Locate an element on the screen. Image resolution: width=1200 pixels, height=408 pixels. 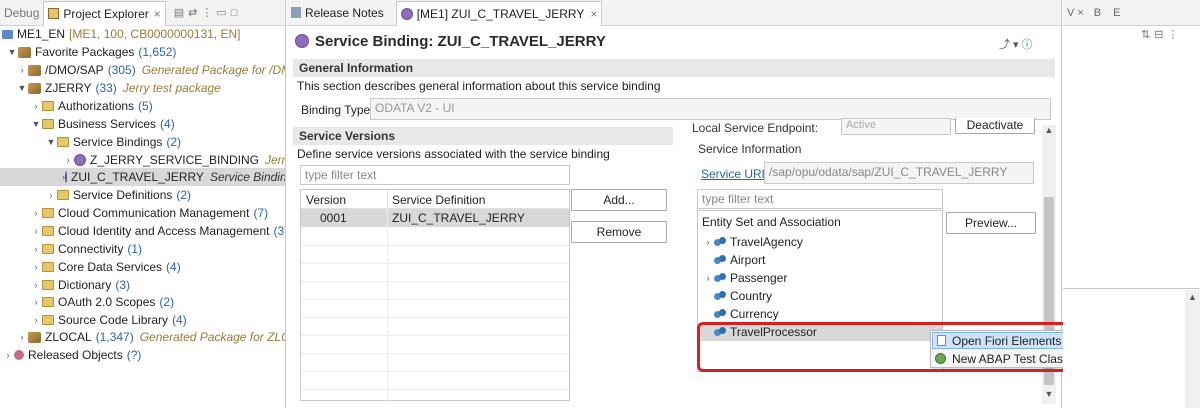
tree-label: Authorizations is located at coordinates (96, 106).